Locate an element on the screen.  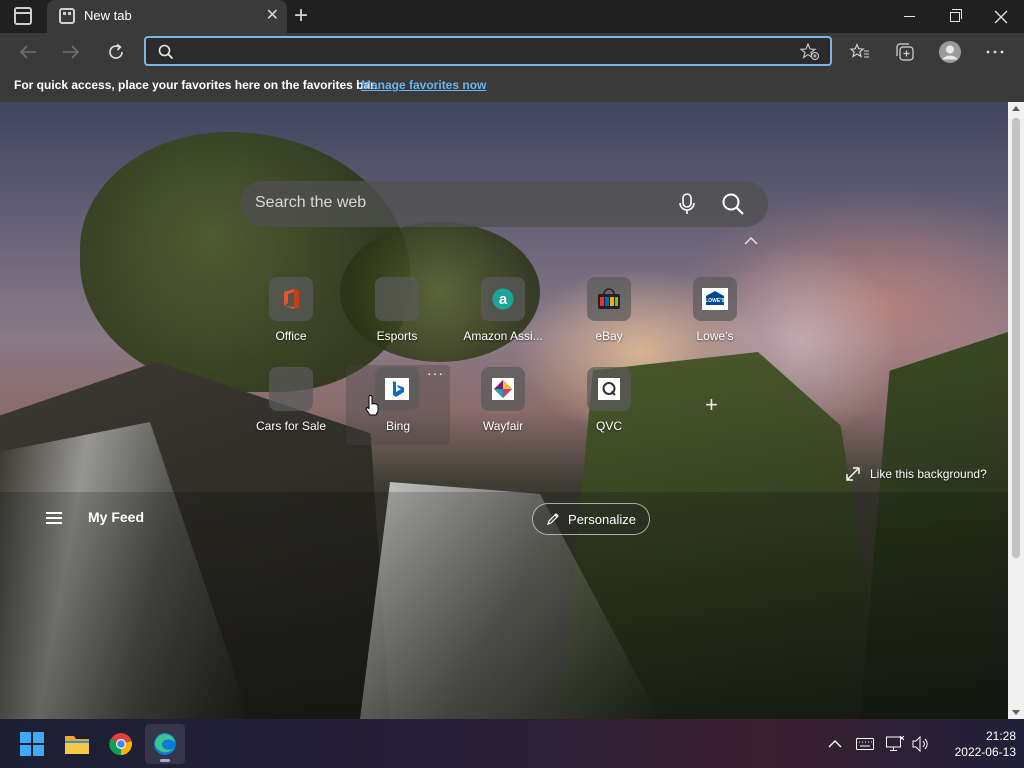
page-scrollbar is located at coordinates (1016, 410).